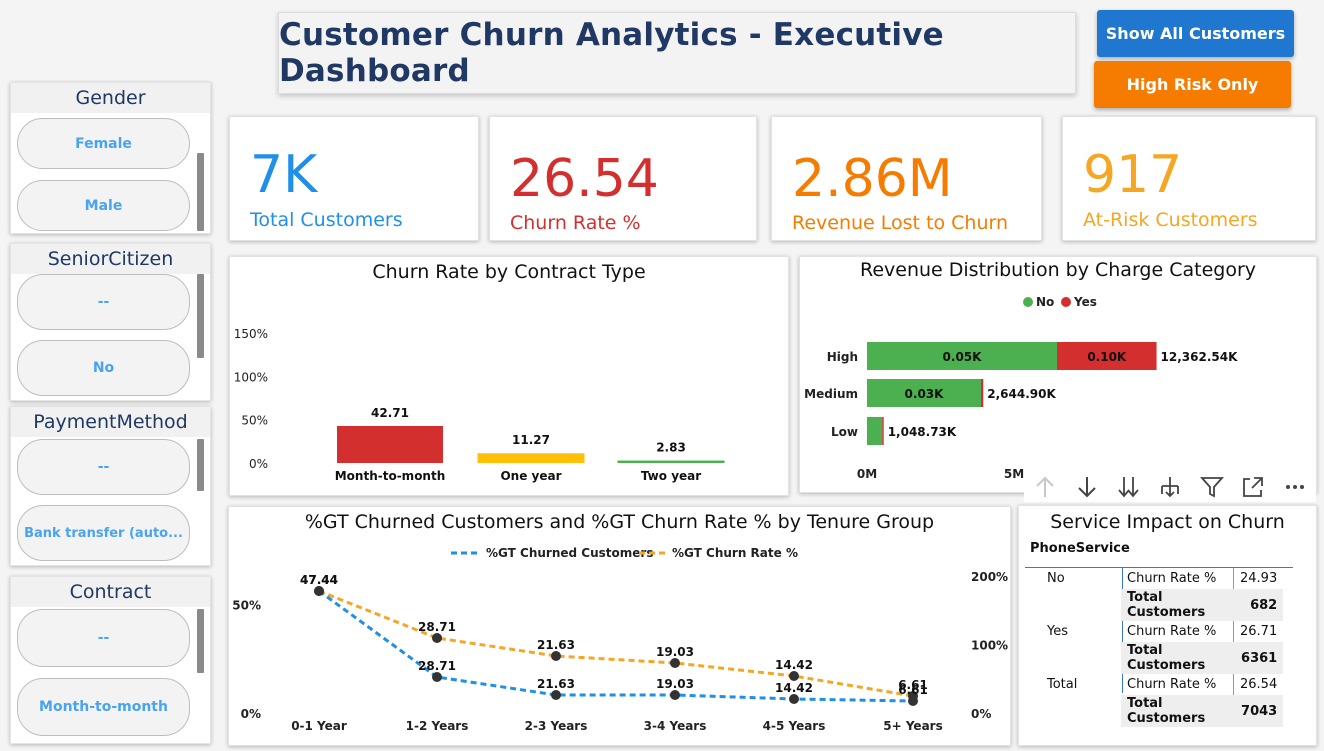 This screenshot has height=751, width=1324. Describe the element at coordinates (883, 431) in the screenshot. I see `bar-segment` at that location.